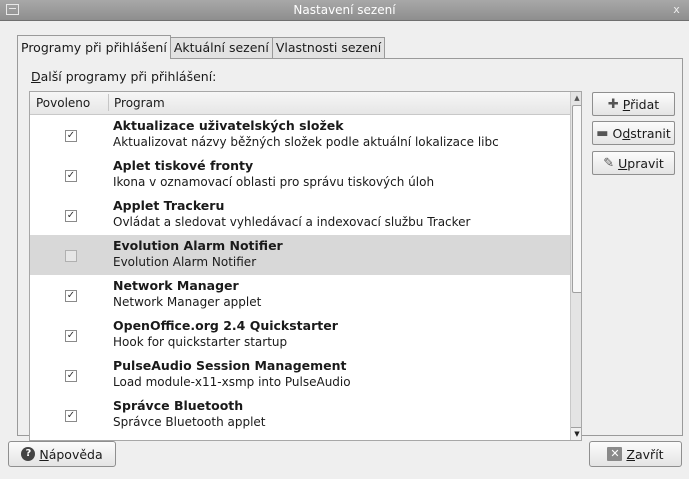 The image size is (689, 479). Describe the element at coordinates (183, 165) in the screenshot. I see `program-name: Aplet tiskové fronty` at that location.